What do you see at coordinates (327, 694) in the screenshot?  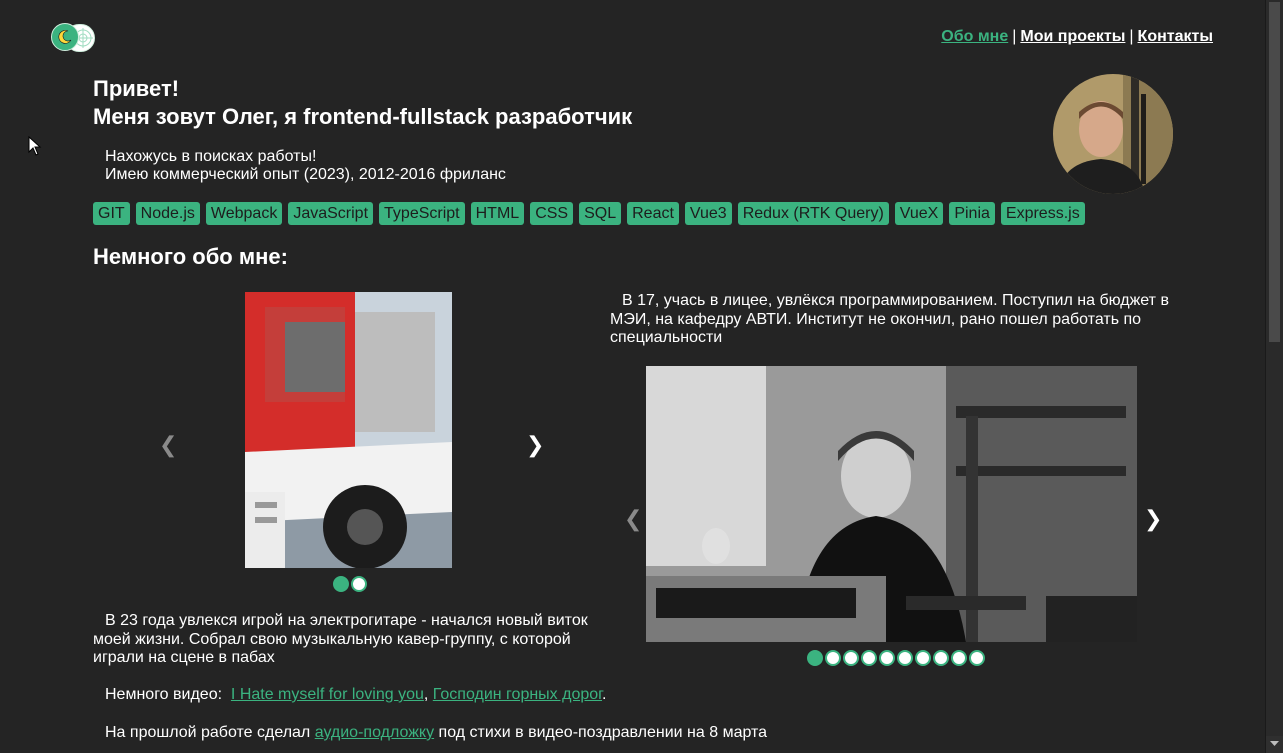 I see `video-link: I Hate myself for loving you` at bounding box center [327, 694].